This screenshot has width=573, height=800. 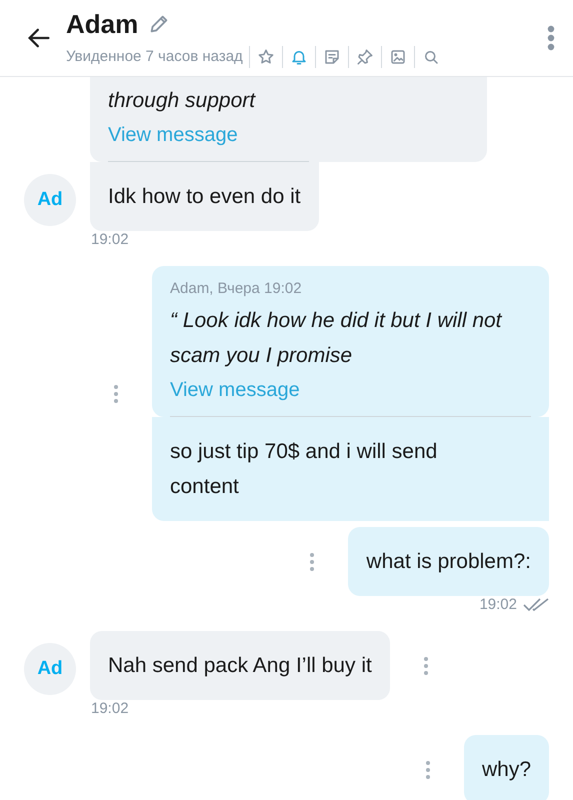 What do you see at coordinates (240, 665) in the screenshot?
I see `message-bubble: Nah send pack Ang I’ll buy it` at bounding box center [240, 665].